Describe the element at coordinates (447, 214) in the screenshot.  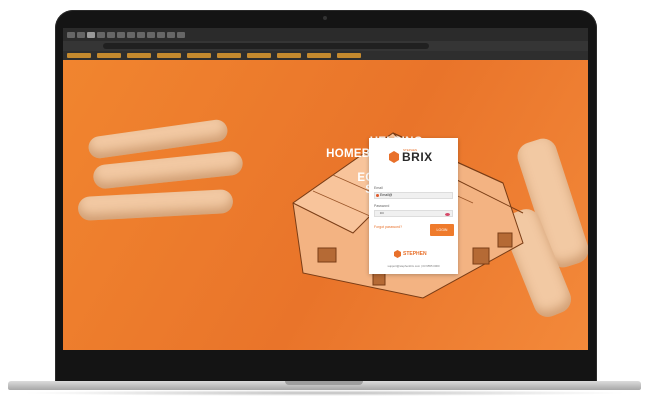
I see `eye-icon` at that location.